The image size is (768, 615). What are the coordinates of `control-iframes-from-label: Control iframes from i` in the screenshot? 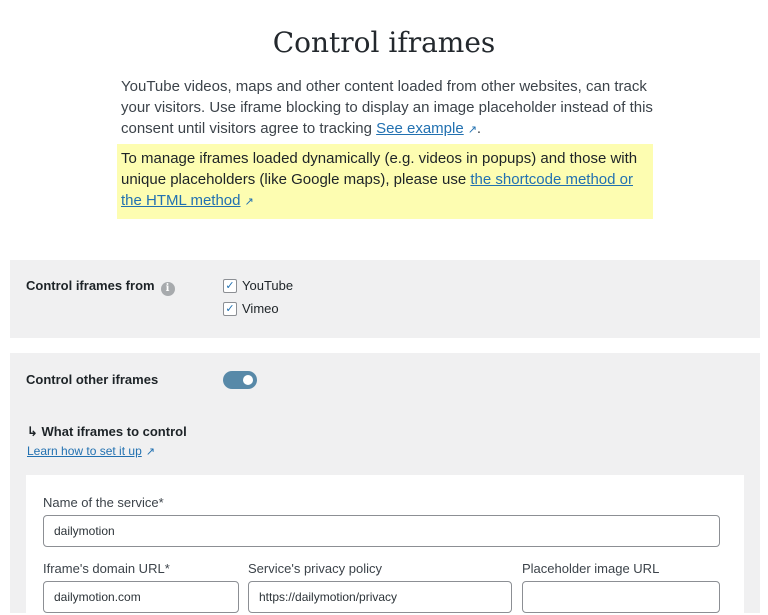 It's located at (100, 287).